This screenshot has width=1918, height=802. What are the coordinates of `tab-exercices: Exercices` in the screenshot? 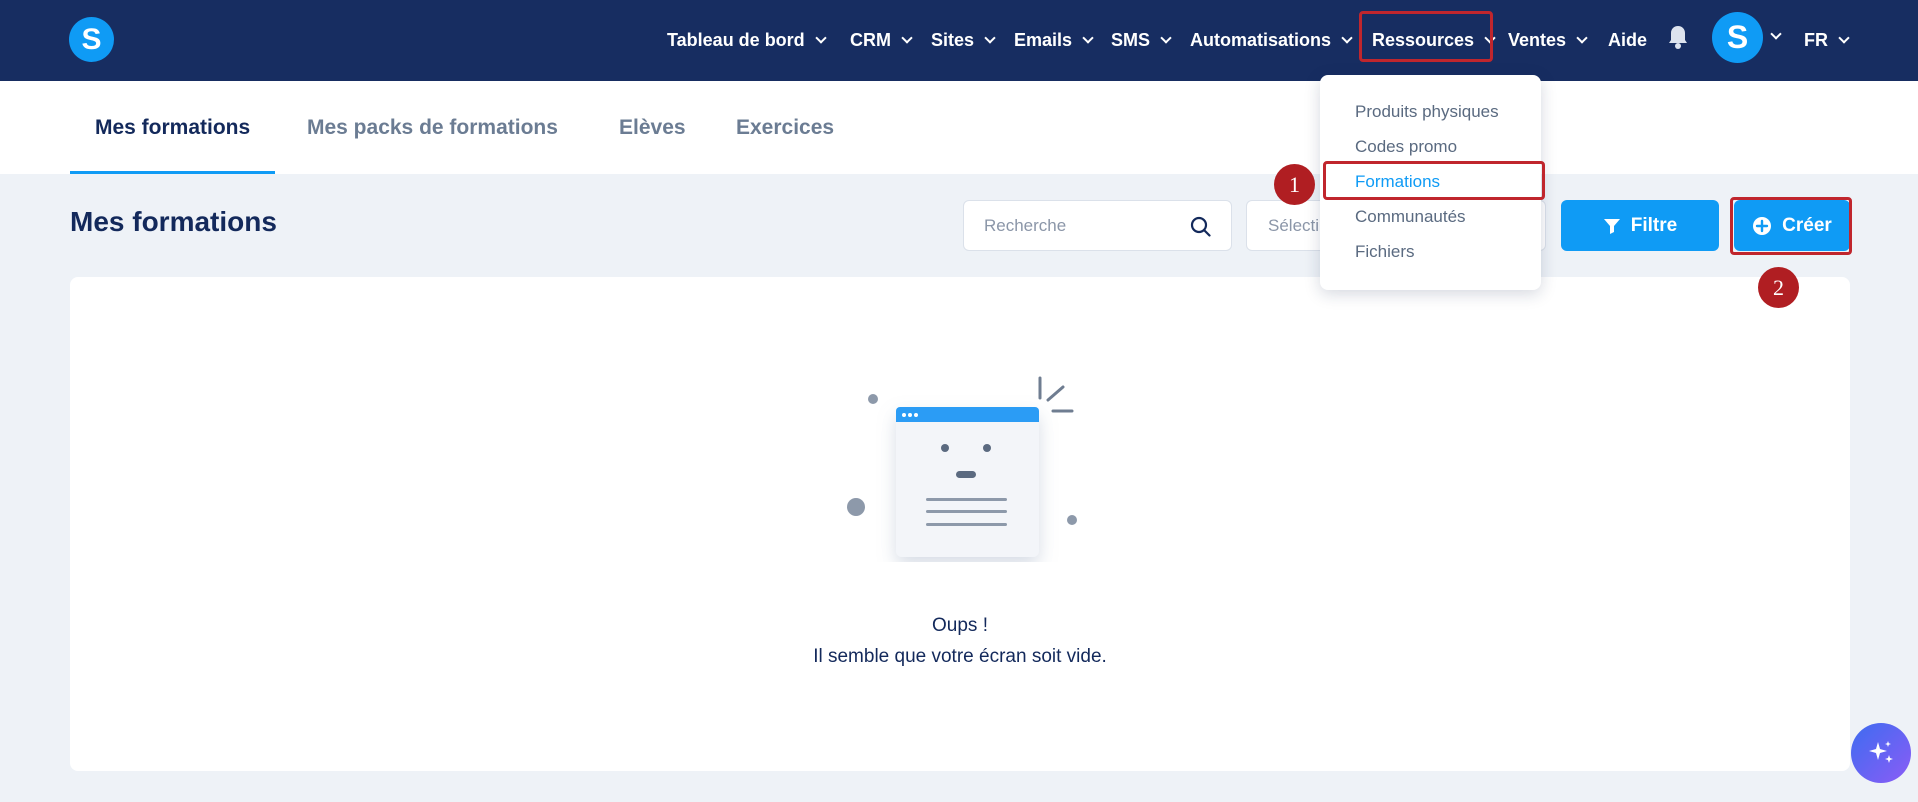 It's located at (785, 127).